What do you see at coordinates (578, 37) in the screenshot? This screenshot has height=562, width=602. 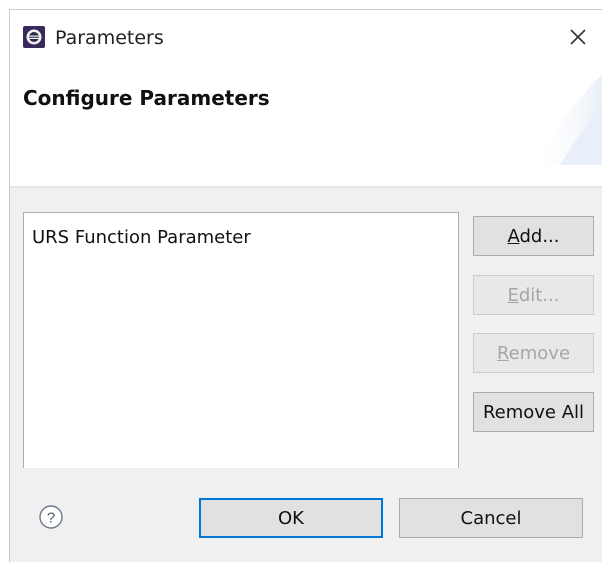 I see `close-icon` at bounding box center [578, 37].